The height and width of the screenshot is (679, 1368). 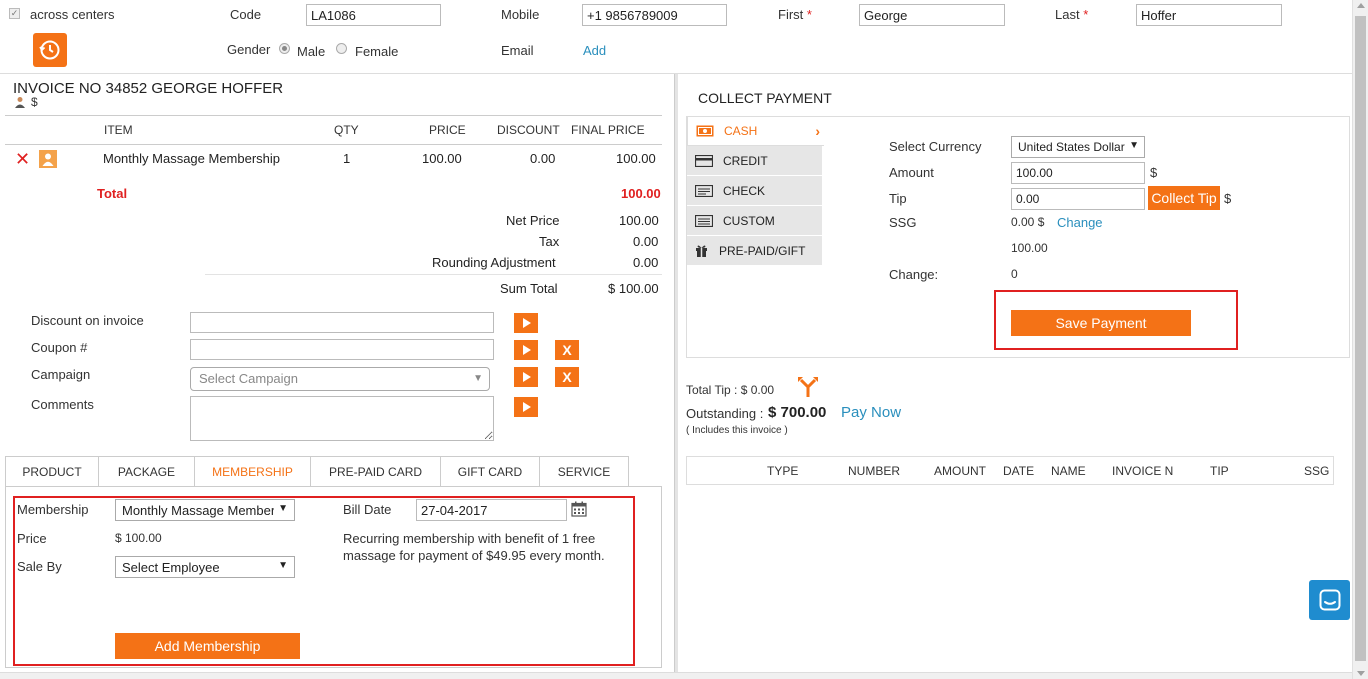 I want to click on remove-item-icon: ✕, so click(x=22, y=159).